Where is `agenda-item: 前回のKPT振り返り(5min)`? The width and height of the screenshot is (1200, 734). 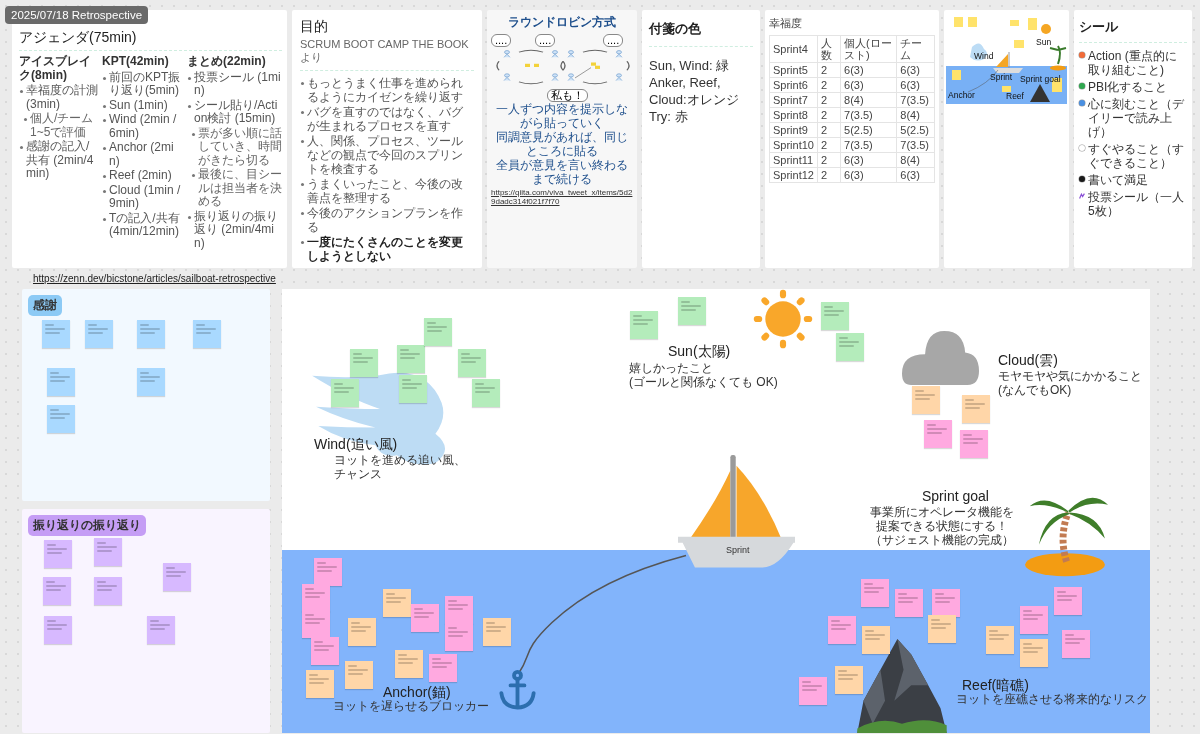
agenda-item: 前回のKPT振り返り(5min) is located at coordinates (143, 84).